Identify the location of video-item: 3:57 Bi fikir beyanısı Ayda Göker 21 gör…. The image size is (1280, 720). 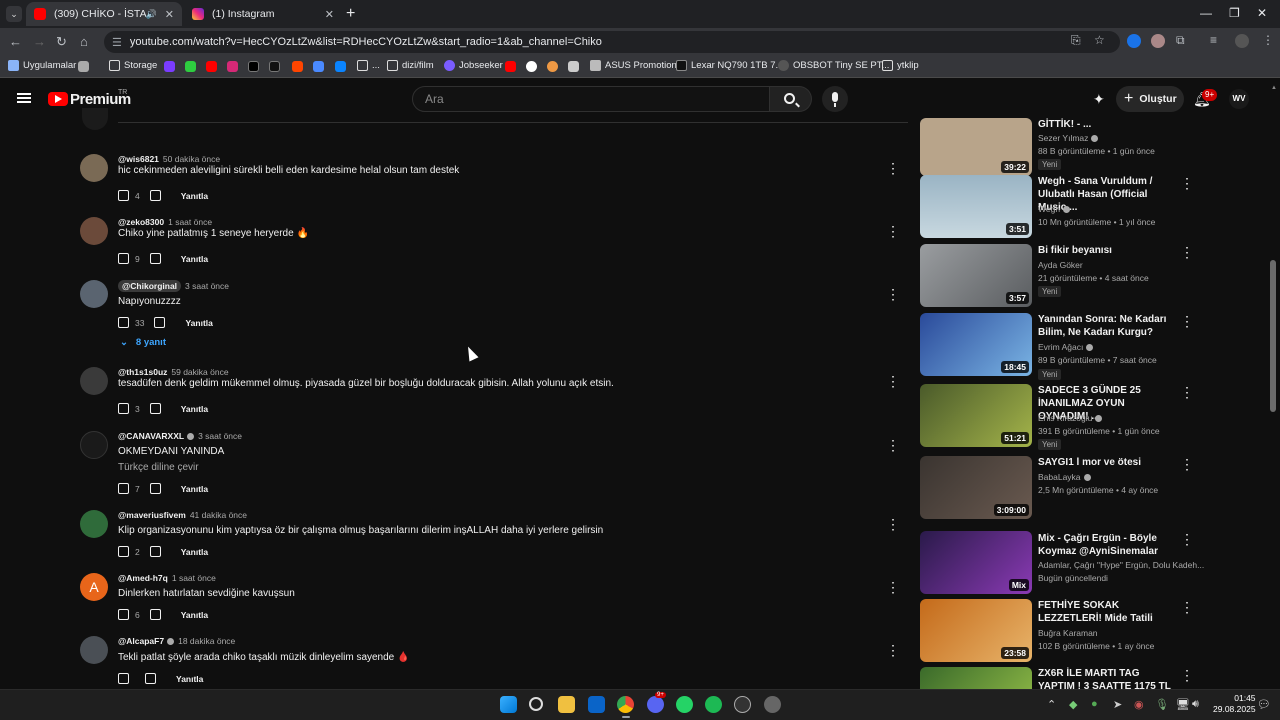
(1095, 276).